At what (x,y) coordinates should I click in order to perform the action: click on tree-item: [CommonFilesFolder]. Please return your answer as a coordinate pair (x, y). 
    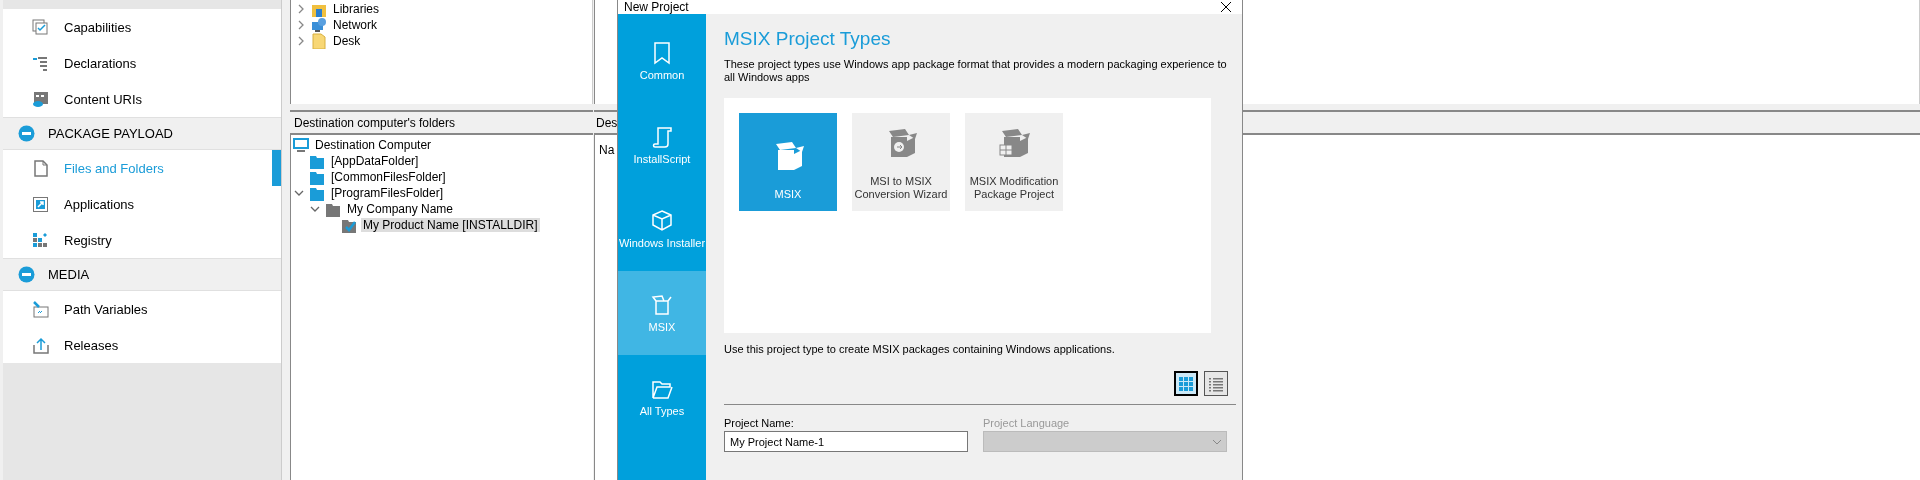
    Looking at the image, I should click on (388, 177).